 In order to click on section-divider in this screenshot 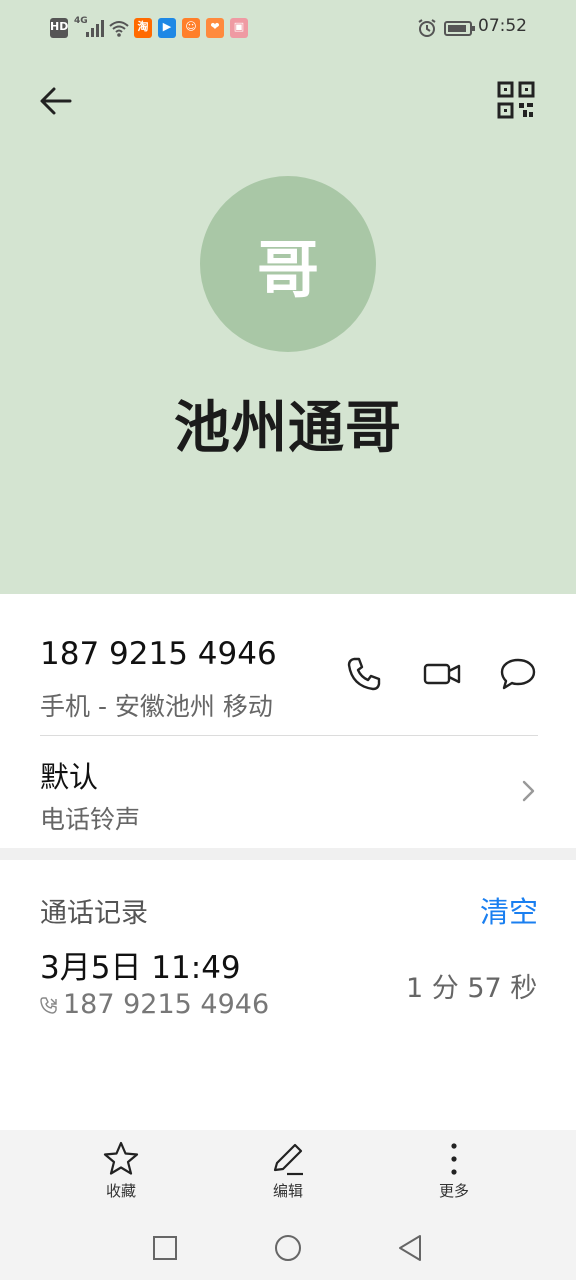, I will do `click(288, 854)`.